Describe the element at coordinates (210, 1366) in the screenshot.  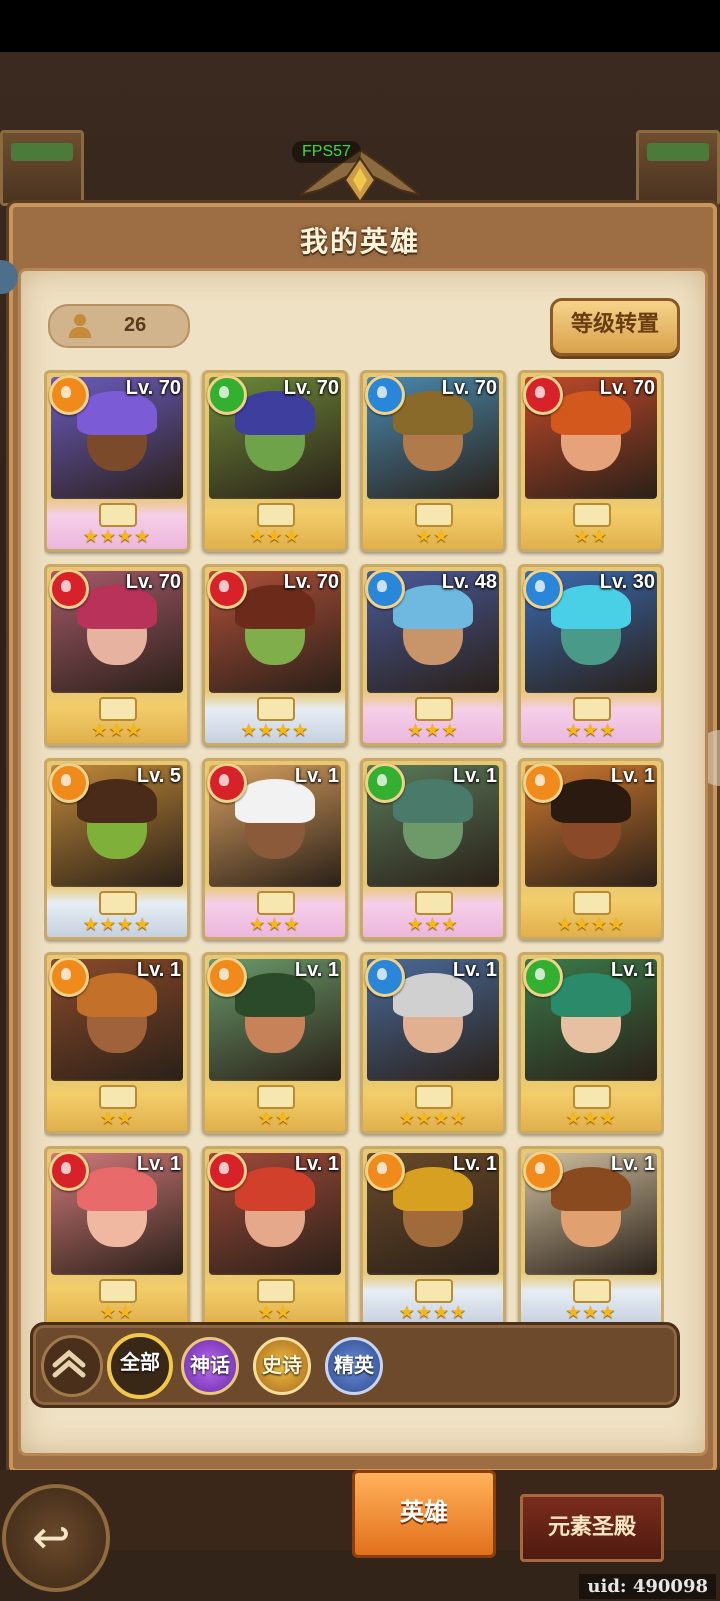
I see `filter-myth-button: 神话` at that location.